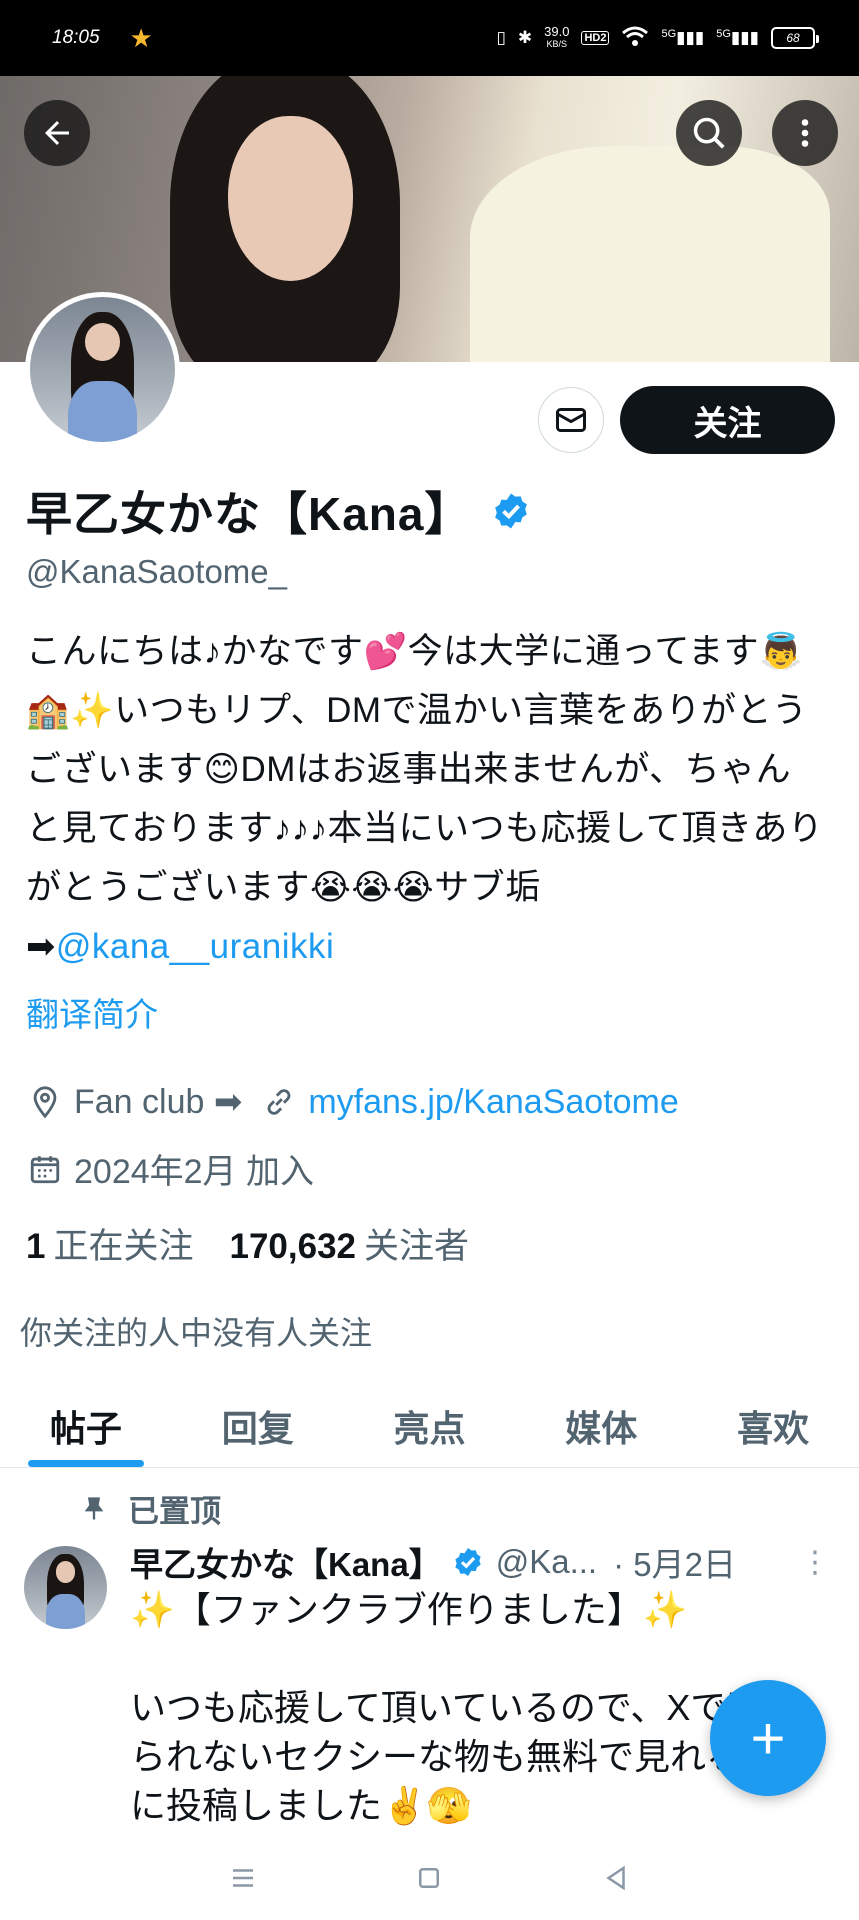 This screenshot has width=859, height=1920. What do you see at coordinates (286, 1562) in the screenshot?
I see `tweet-author-name: 早乙女かな【Kana】` at bounding box center [286, 1562].